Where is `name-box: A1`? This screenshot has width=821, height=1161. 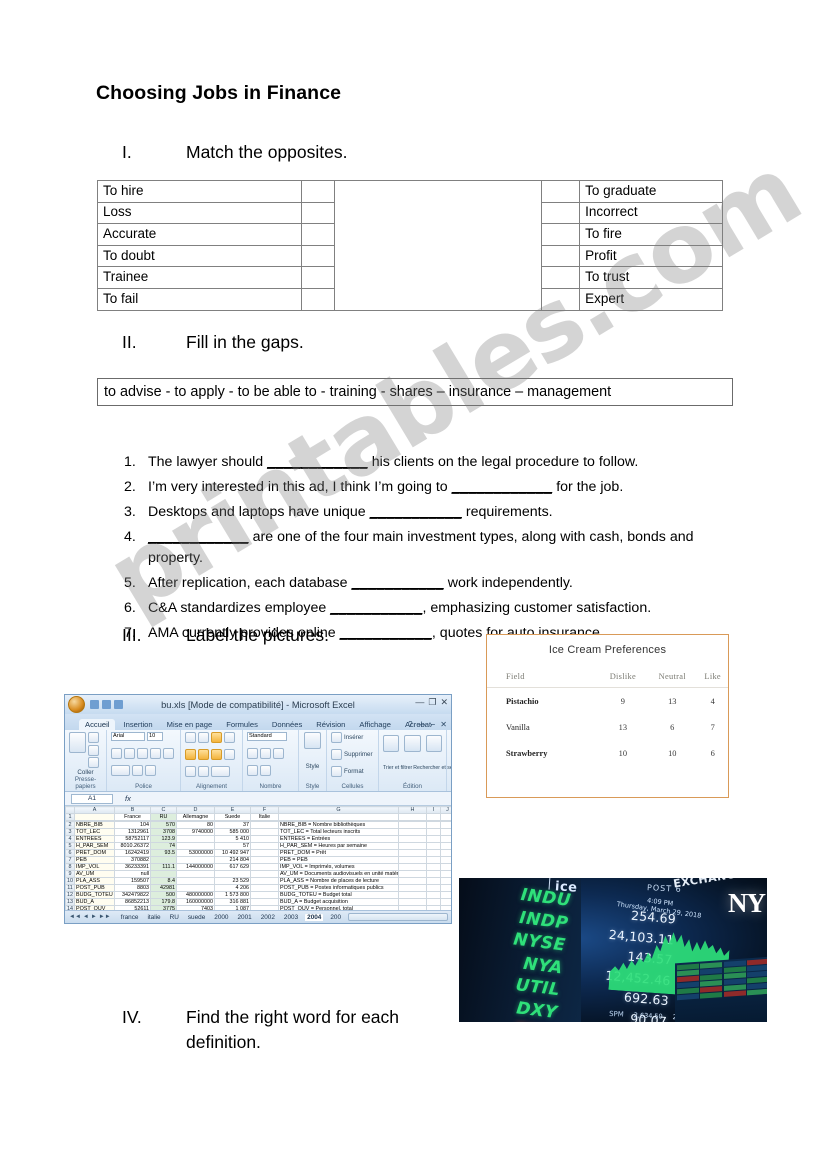 name-box: A1 is located at coordinates (92, 798).